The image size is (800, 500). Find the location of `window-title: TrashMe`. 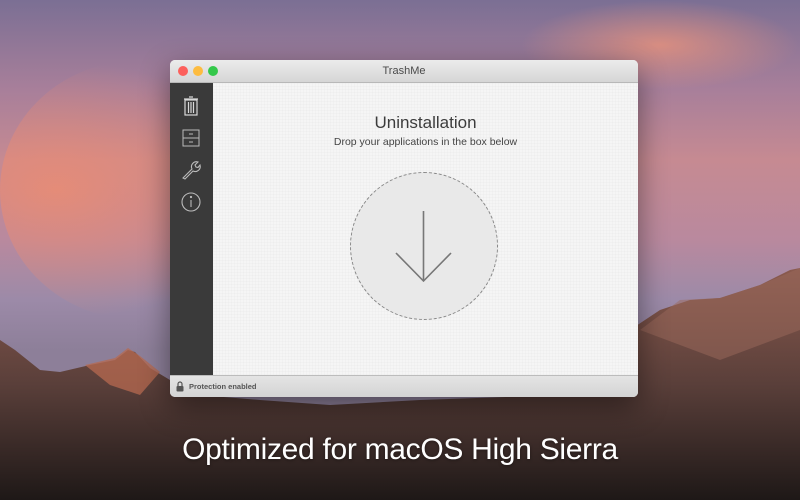

window-title: TrashMe is located at coordinates (404, 71).